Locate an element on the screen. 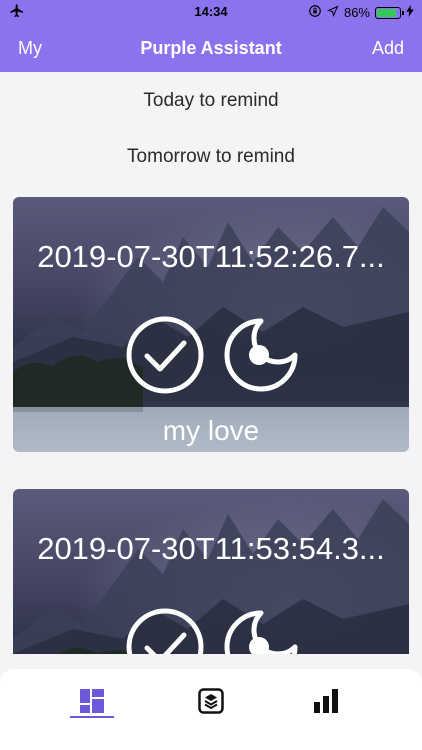 This screenshot has height=750, width=422. reminder-label: my love is located at coordinates (211, 430).